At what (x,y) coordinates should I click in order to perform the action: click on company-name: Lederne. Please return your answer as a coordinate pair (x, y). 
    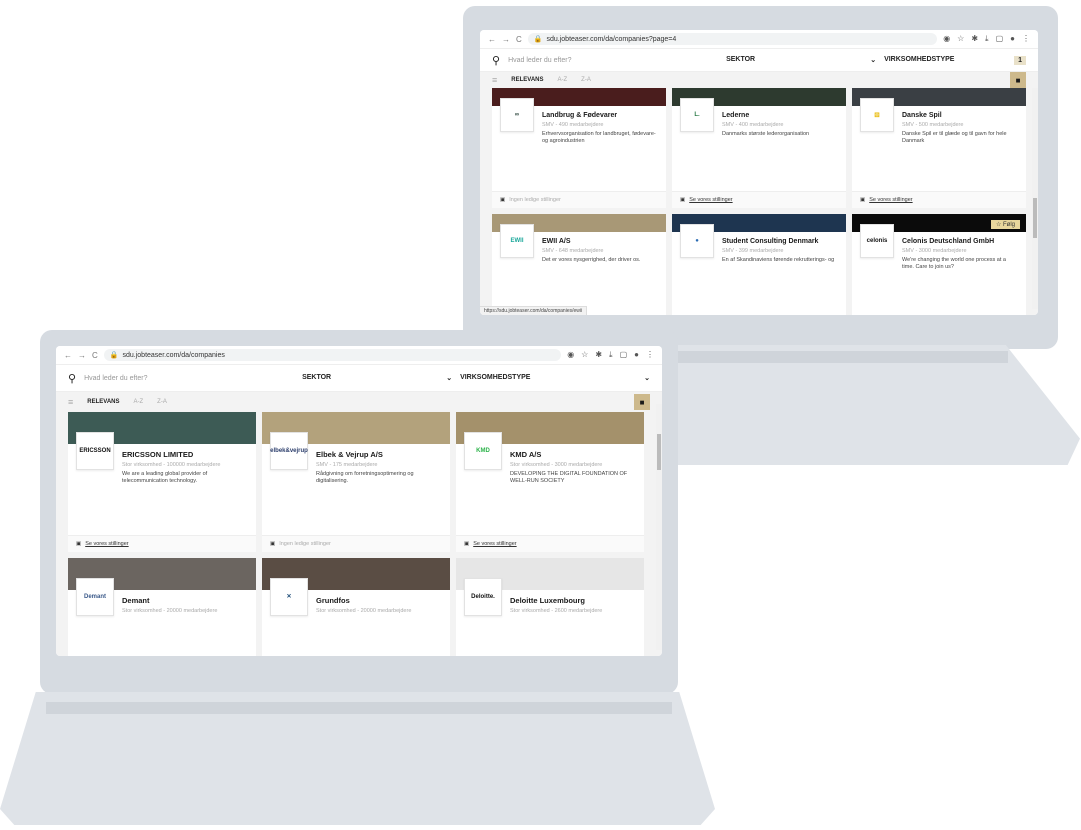
    Looking at the image, I should click on (765, 115).